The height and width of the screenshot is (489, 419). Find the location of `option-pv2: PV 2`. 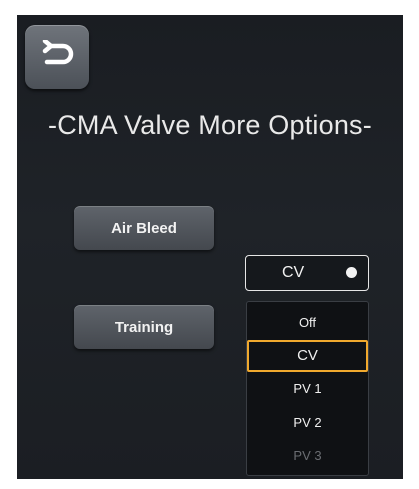

option-pv2: PV 2 is located at coordinates (307, 423).